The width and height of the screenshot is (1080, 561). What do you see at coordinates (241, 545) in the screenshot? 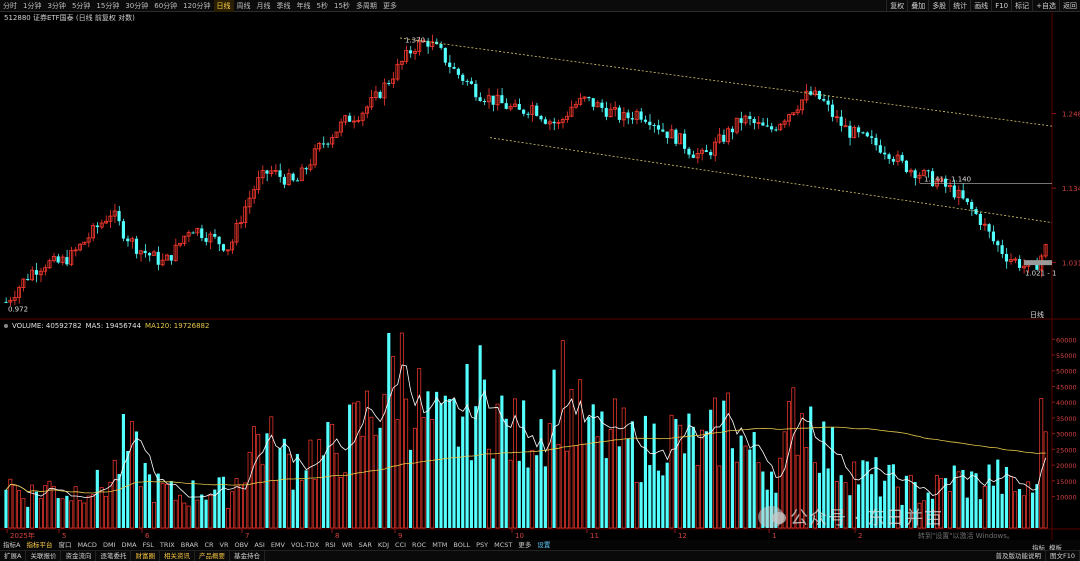
I see `indicator-tab-11: OBV` at bounding box center [241, 545].